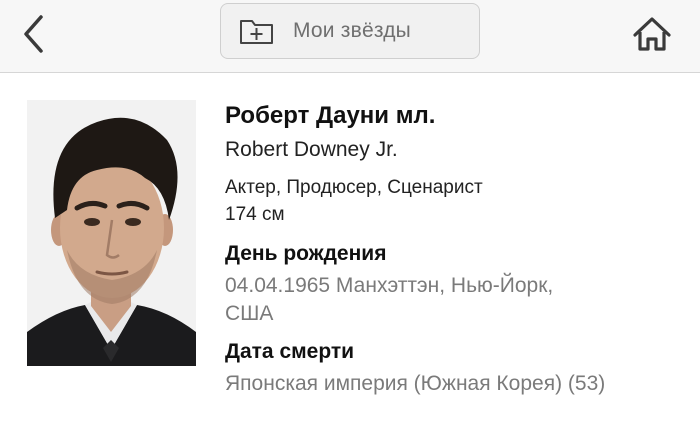 Image resolution: width=700 pixels, height=446 pixels. I want to click on chevron-left-icon, so click(33, 34).